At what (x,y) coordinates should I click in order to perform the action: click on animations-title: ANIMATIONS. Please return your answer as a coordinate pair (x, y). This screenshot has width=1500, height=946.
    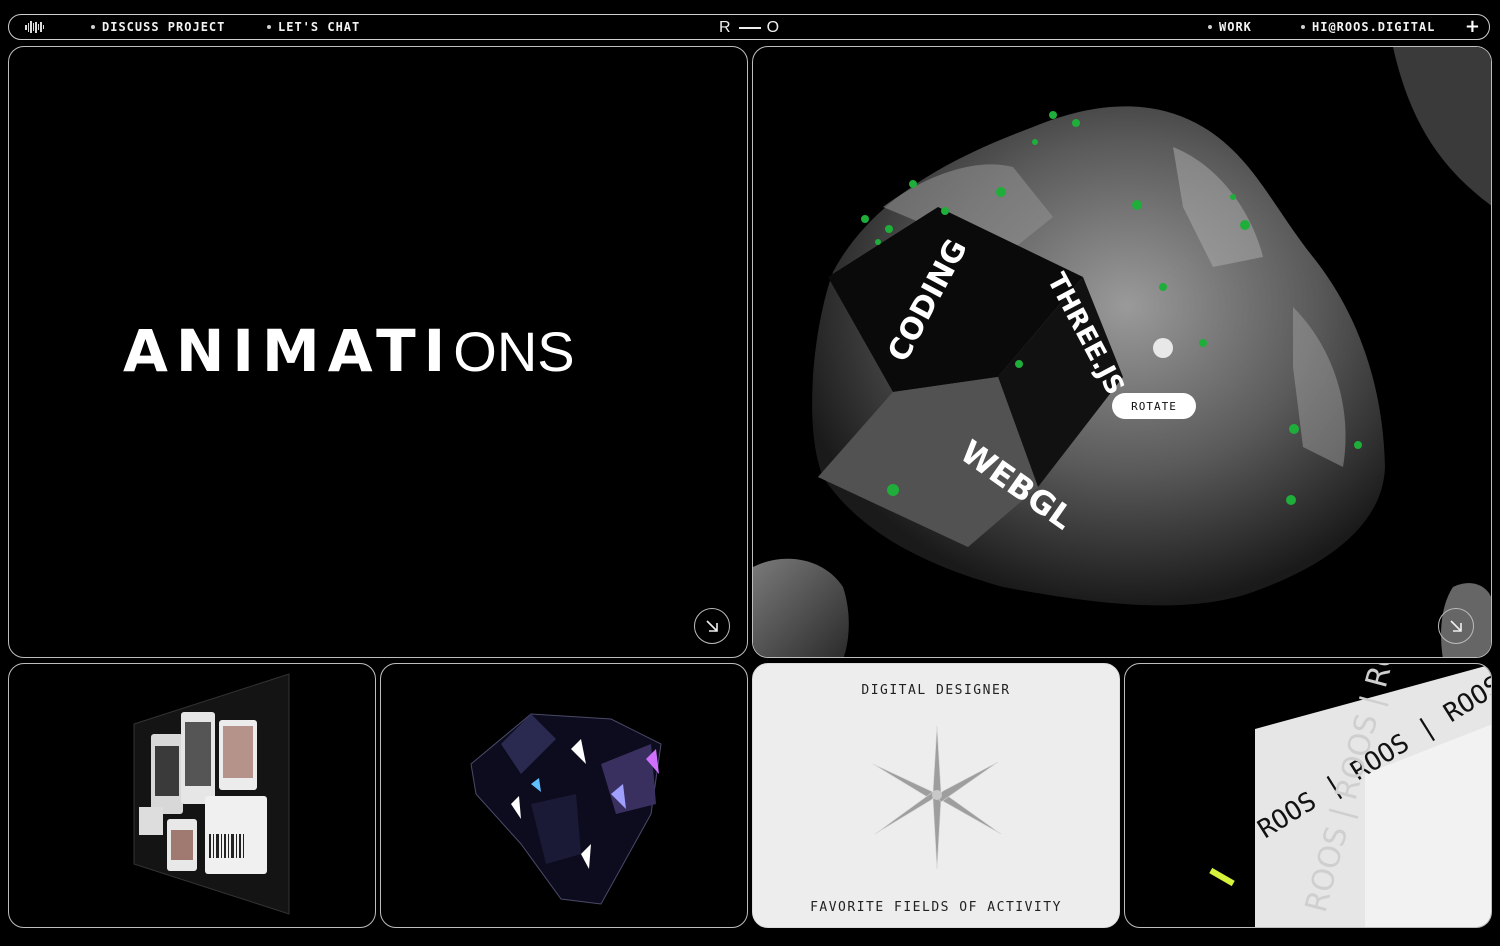
    Looking at the image, I should click on (349, 351).